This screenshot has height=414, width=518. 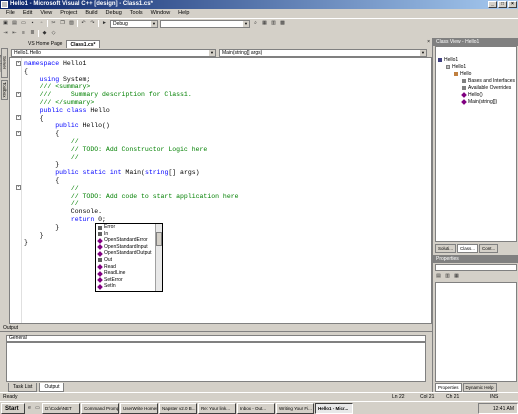 I want to click on bookmark-icon: ◆, so click(x=44, y=33).